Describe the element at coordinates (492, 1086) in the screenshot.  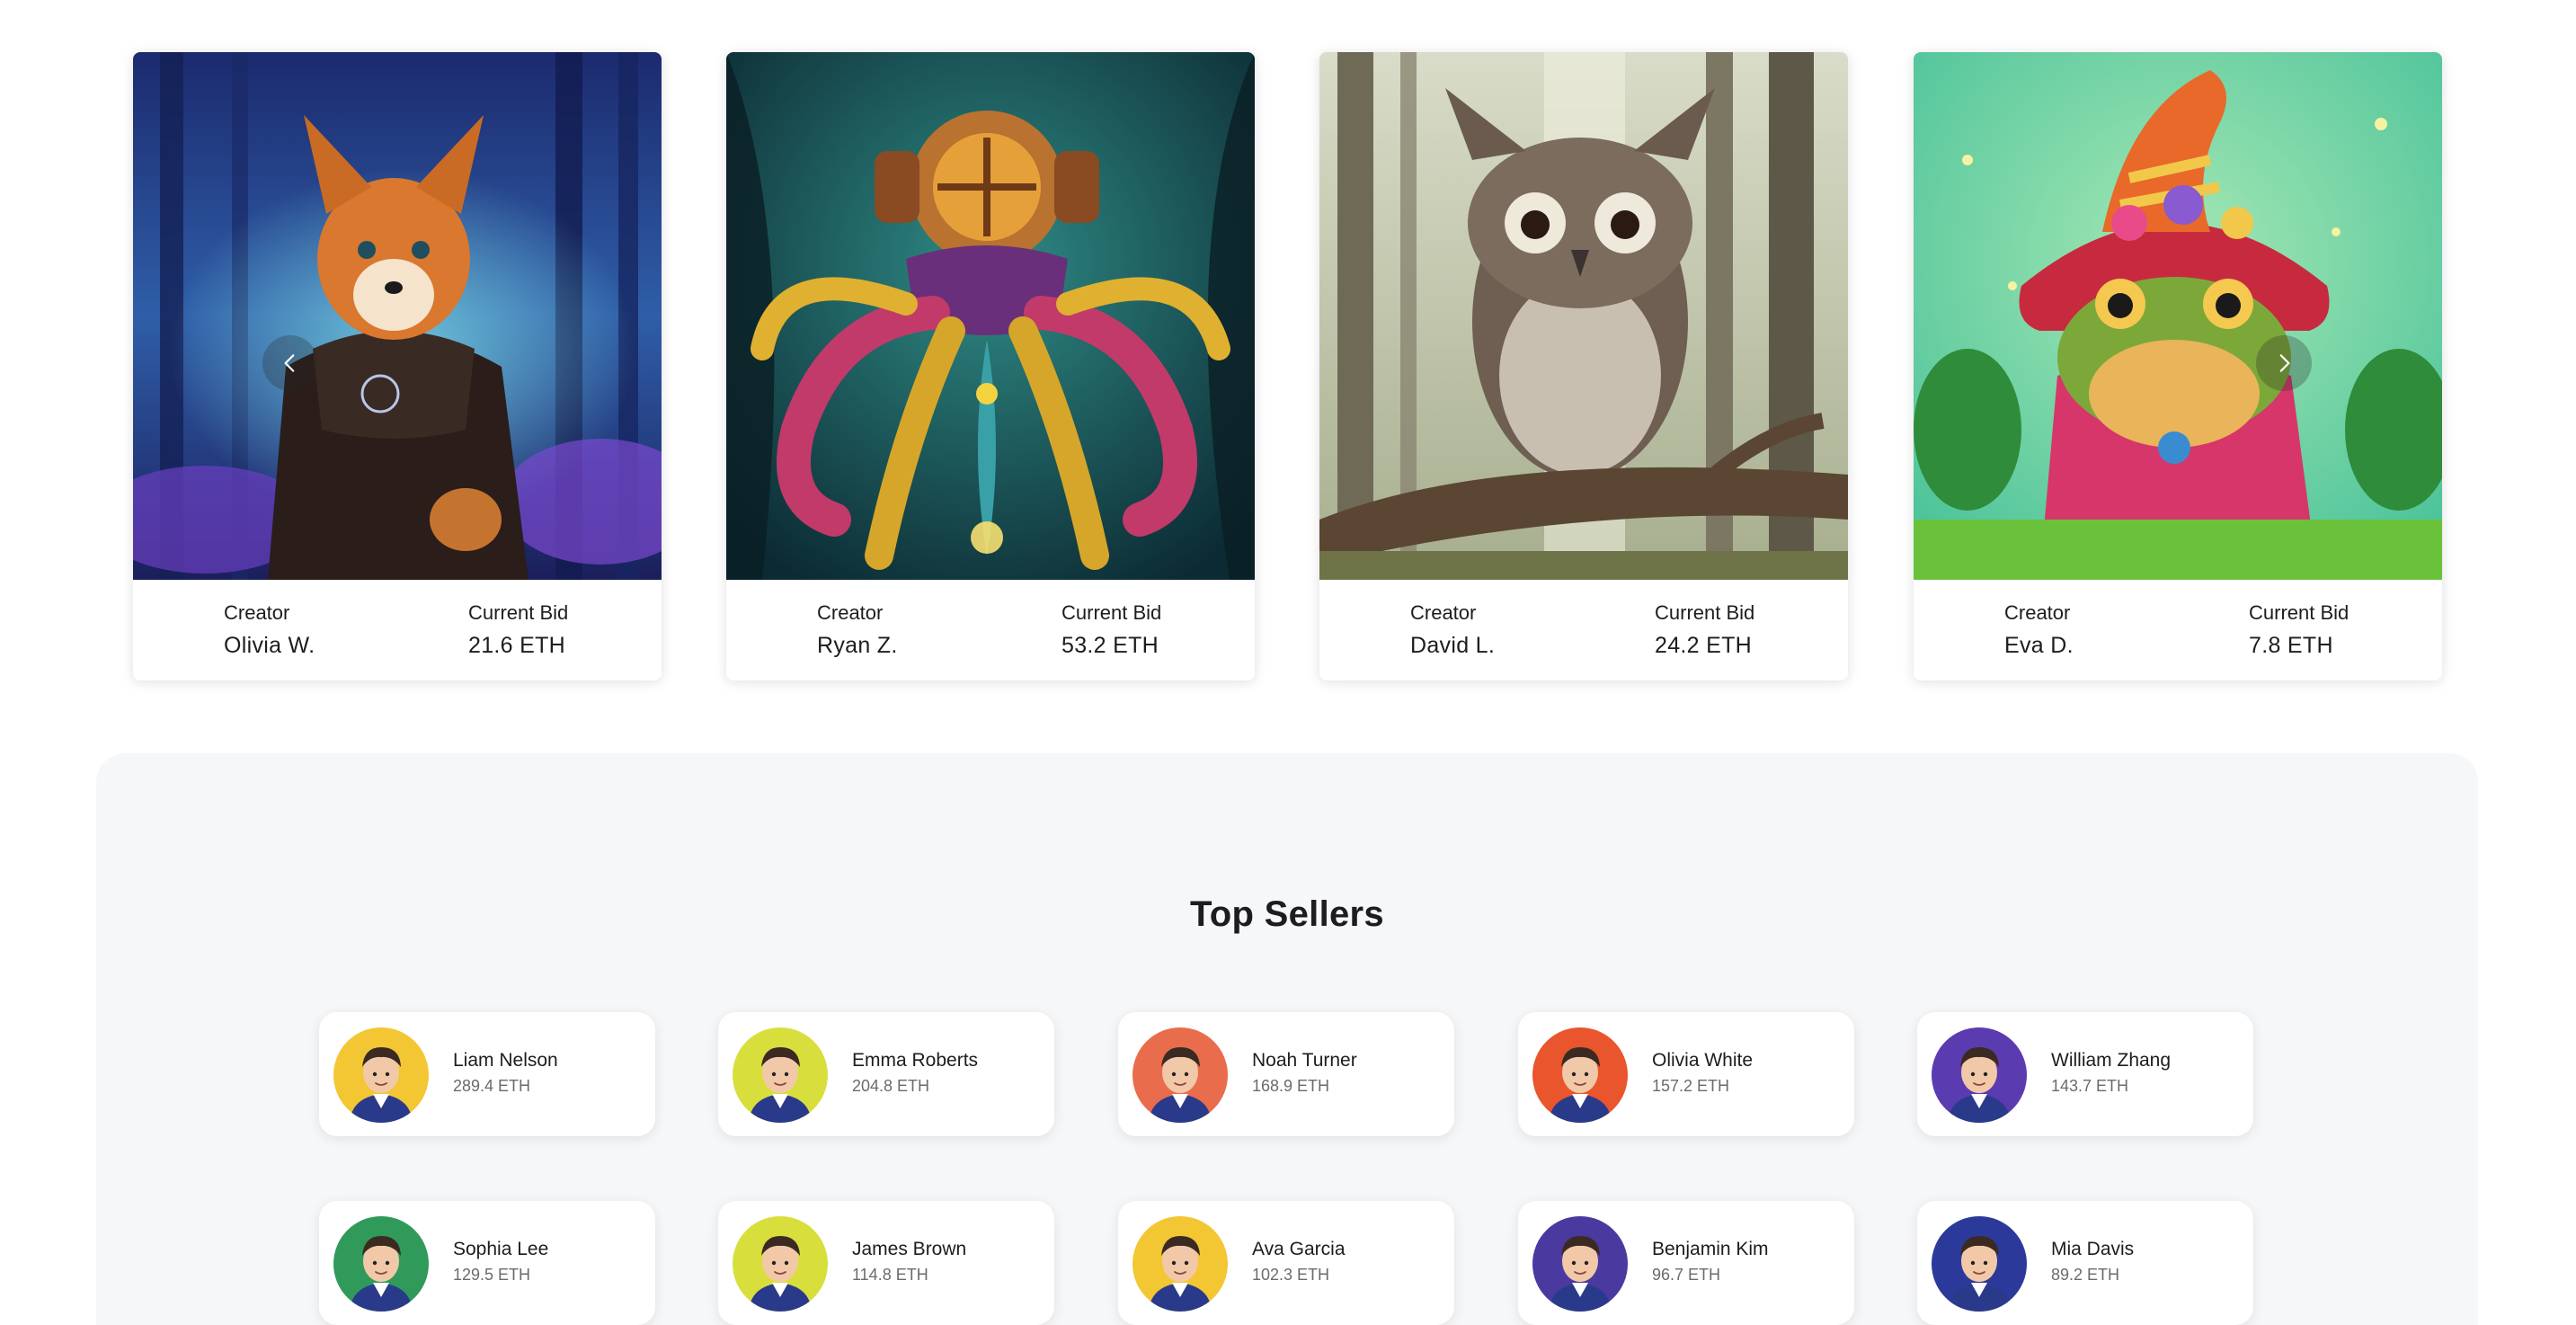
I see `seller-amount: 289.4 ETH` at that location.